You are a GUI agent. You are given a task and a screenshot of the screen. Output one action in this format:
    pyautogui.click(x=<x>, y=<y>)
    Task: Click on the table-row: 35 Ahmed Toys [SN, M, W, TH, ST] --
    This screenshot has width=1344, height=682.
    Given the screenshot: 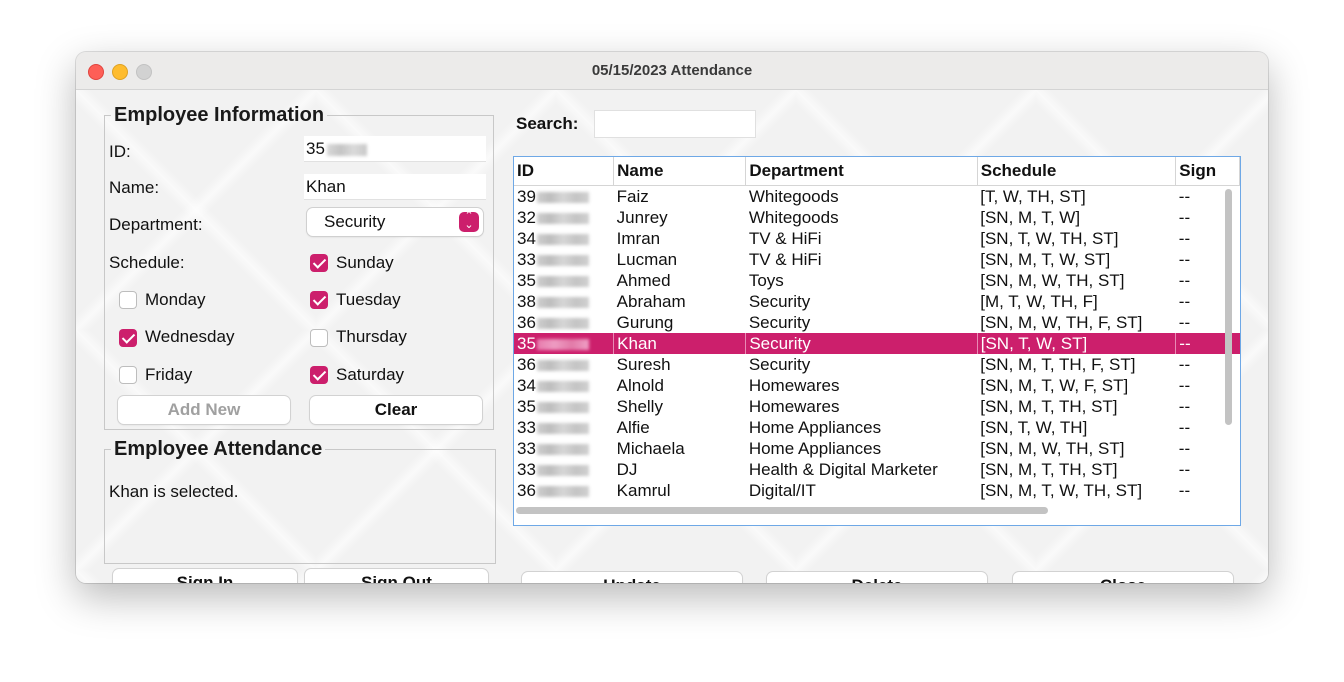 What is the action you would take?
    pyautogui.click(x=877, y=280)
    